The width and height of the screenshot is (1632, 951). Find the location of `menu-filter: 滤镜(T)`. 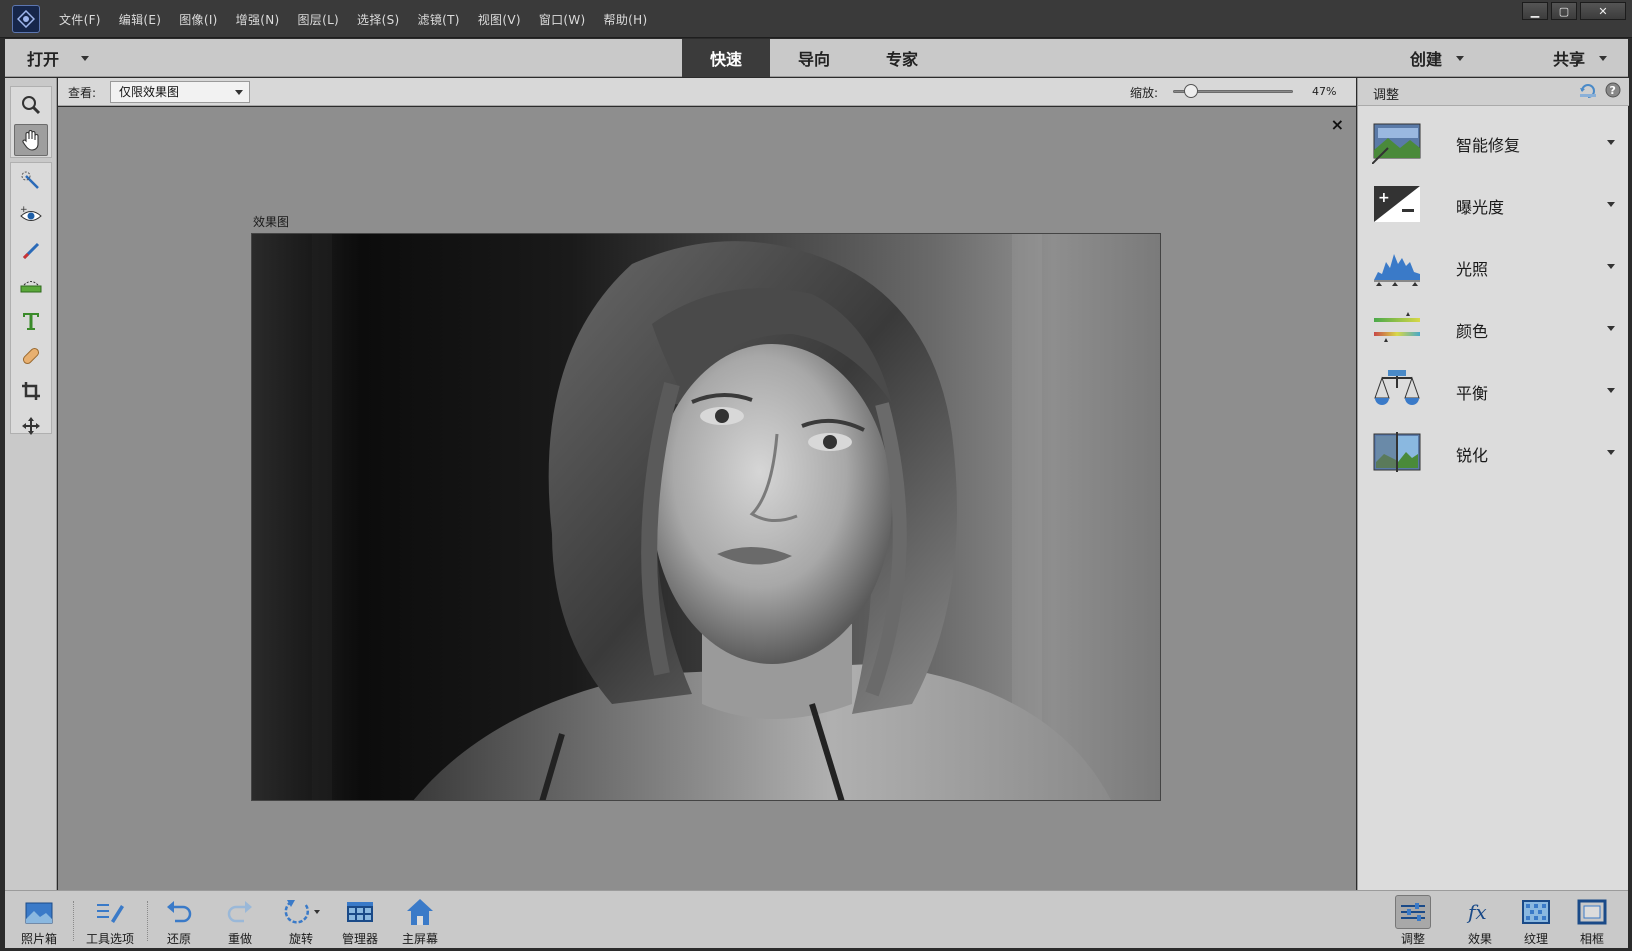

menu-filter: 滤镜(T) is located at coordinates (439, 19).